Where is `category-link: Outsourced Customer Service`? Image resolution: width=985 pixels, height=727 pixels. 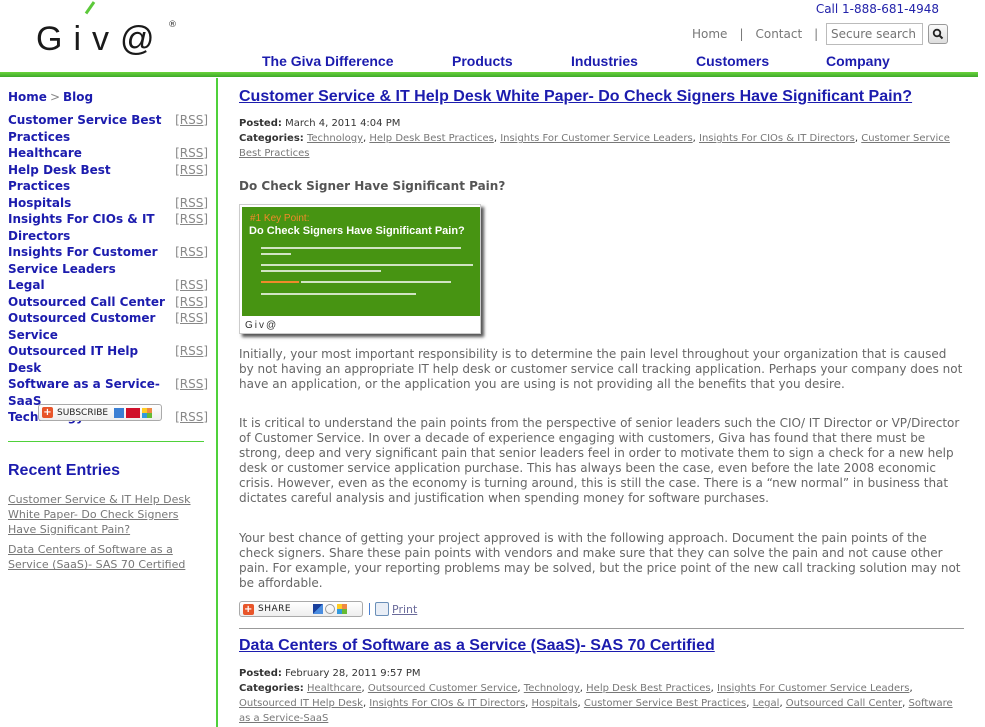 category-link: Outsourced Customer Service is located at coordinates (88, 326).